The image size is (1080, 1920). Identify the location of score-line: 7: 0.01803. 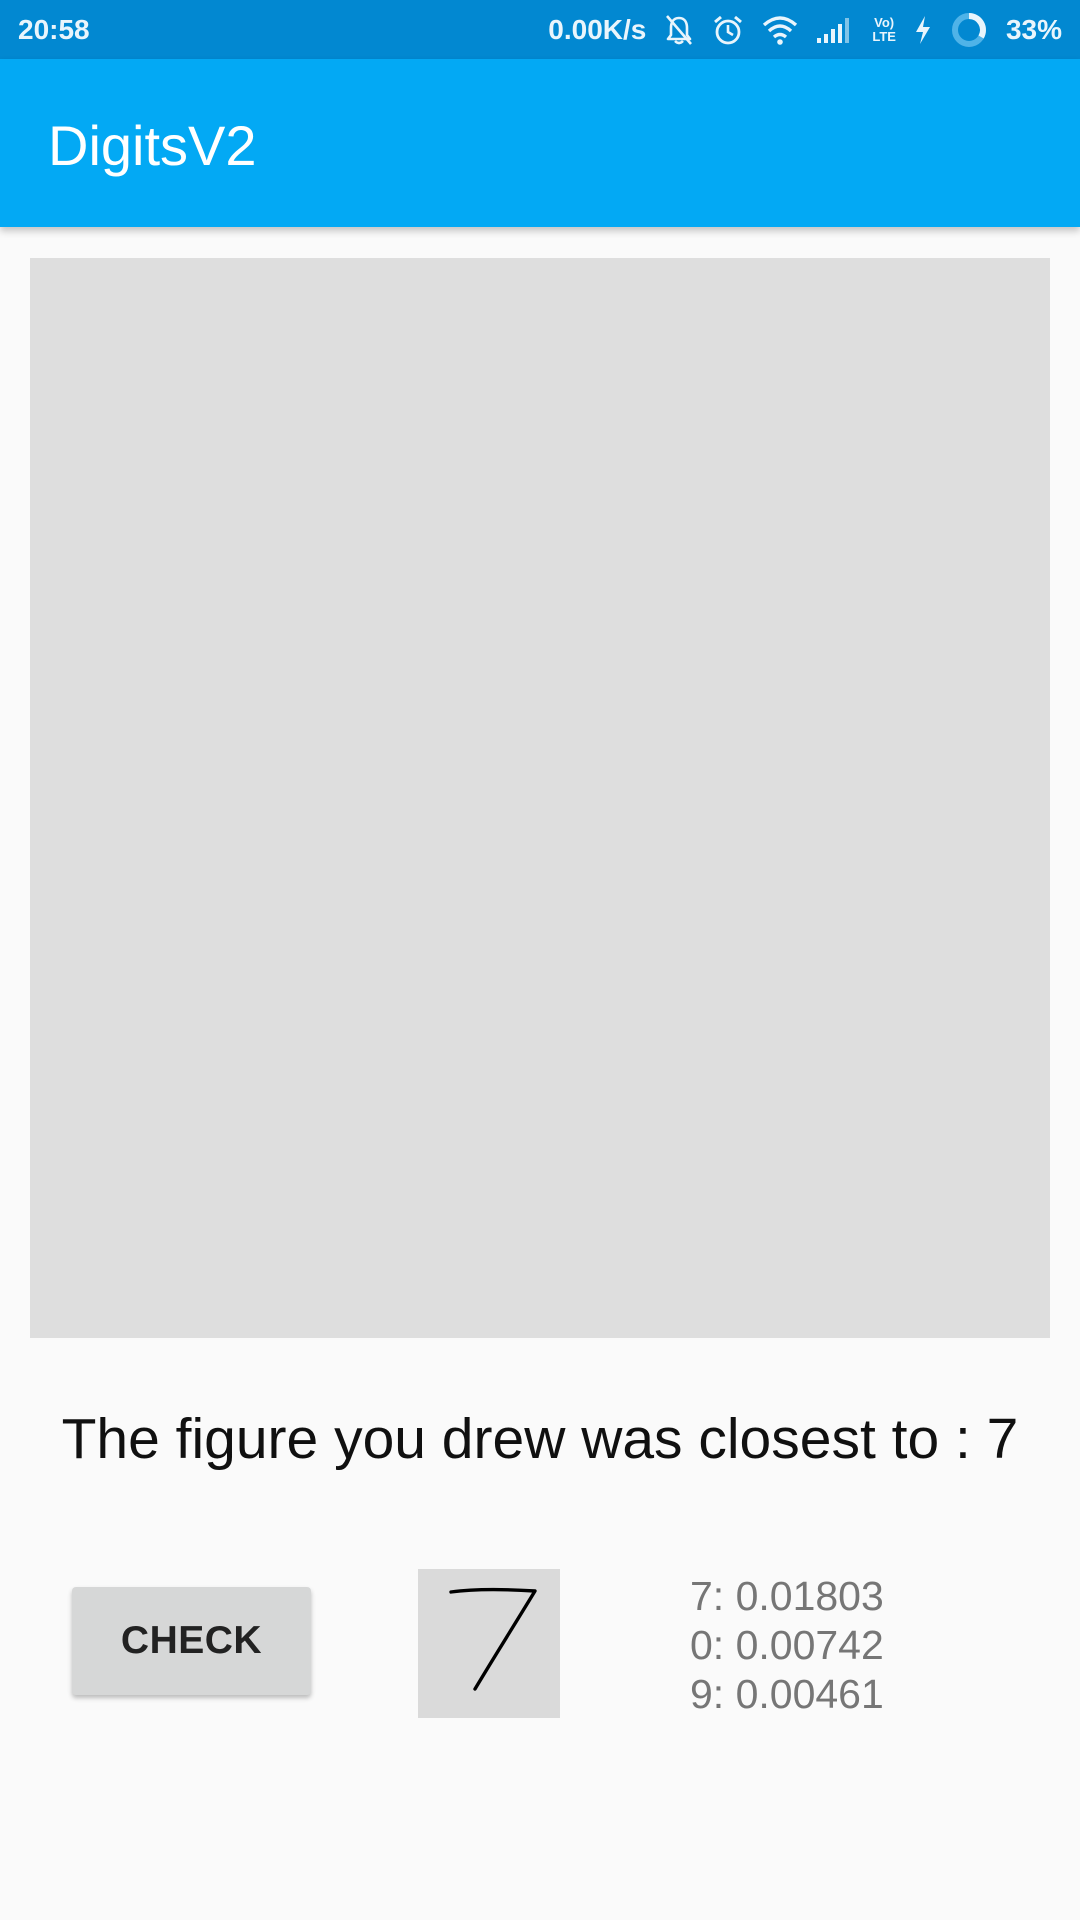
(787, 1596).